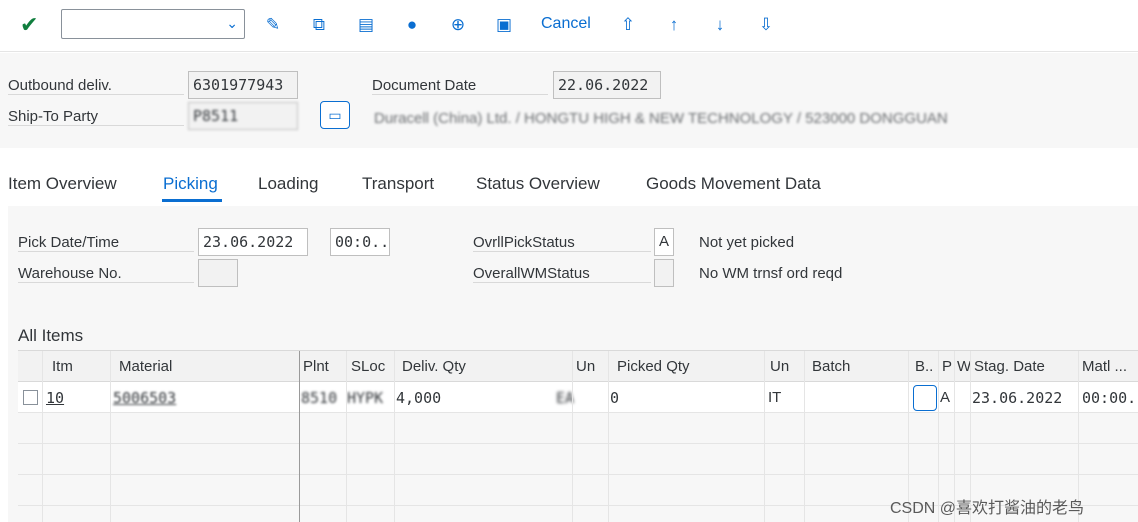  What do you see at coordinates (30, 397) in the screenshot?
I see `row-select-checkbox` at bounding box center [30, 397].